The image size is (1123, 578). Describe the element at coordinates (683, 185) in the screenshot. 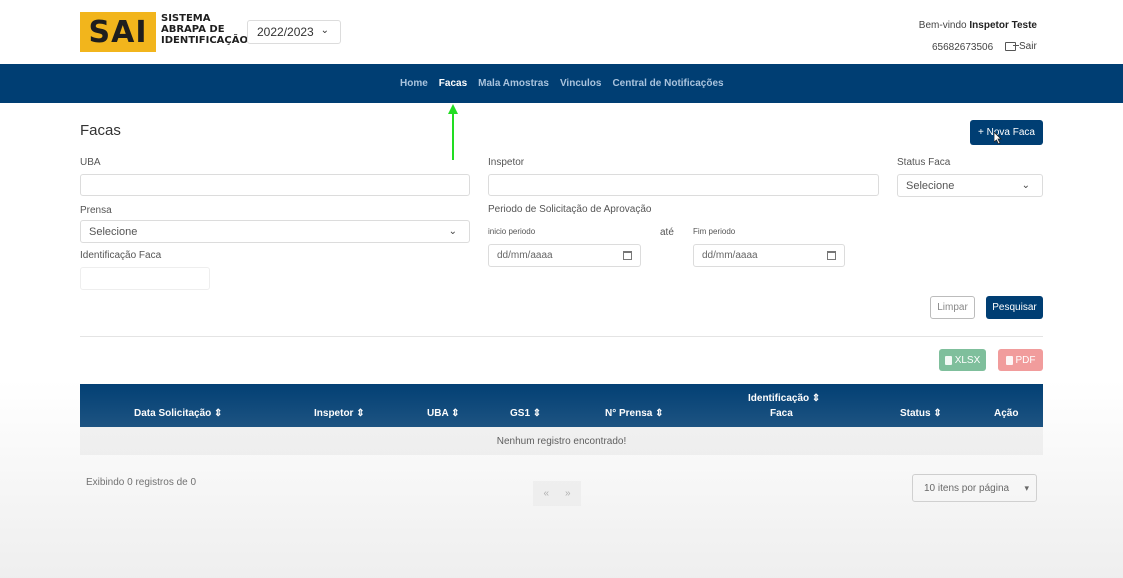

I see `inspetor-input` at that location.